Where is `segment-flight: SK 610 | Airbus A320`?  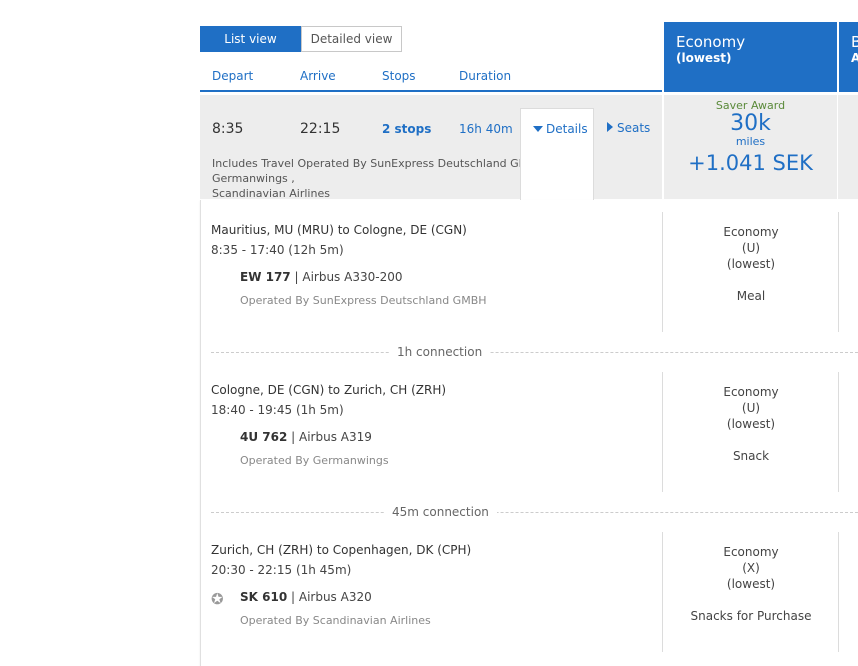
segment-flight: SK 610 | Airbus A320 is located at coordinates (306, 597).